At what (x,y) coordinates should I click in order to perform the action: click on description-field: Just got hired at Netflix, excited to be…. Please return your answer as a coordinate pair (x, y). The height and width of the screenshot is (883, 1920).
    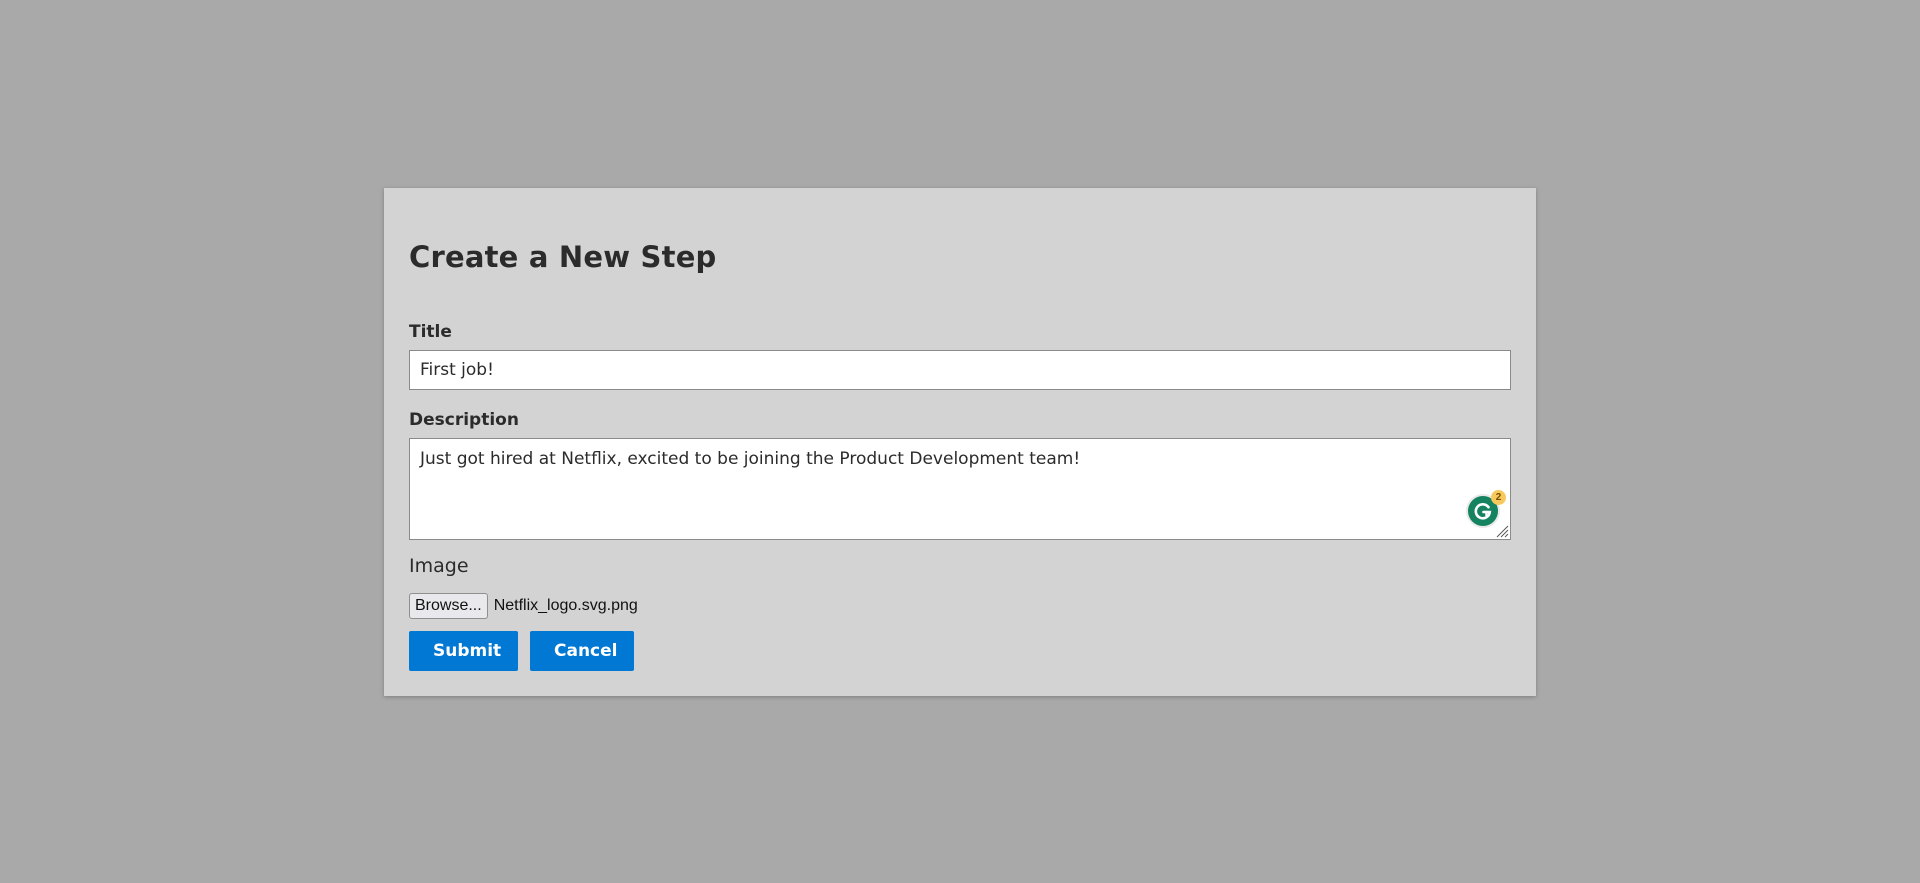
    Looking at the image, I should click on (960, 489).